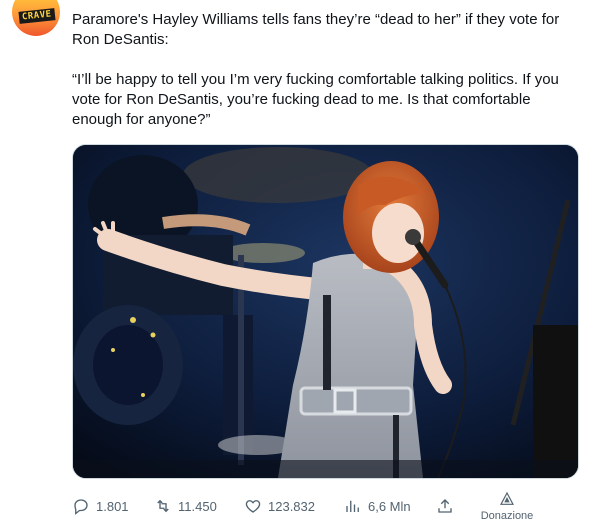  I want to click on retweet-icon, so click(163, 506).